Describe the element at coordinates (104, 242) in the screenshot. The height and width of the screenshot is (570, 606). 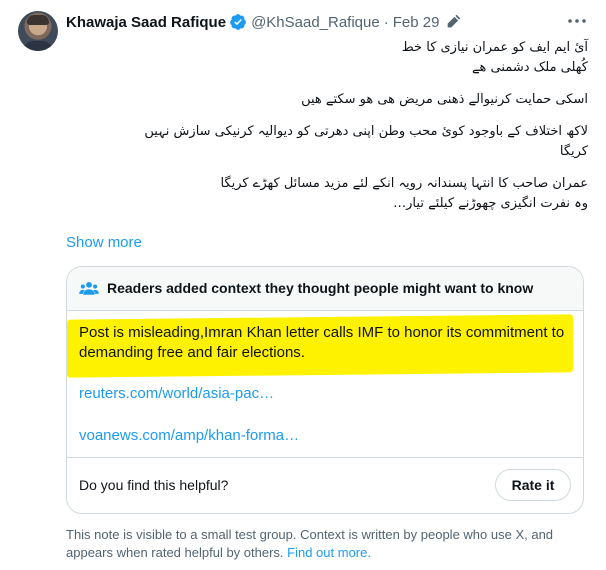
I see `show-more-link: Show more` at that location.